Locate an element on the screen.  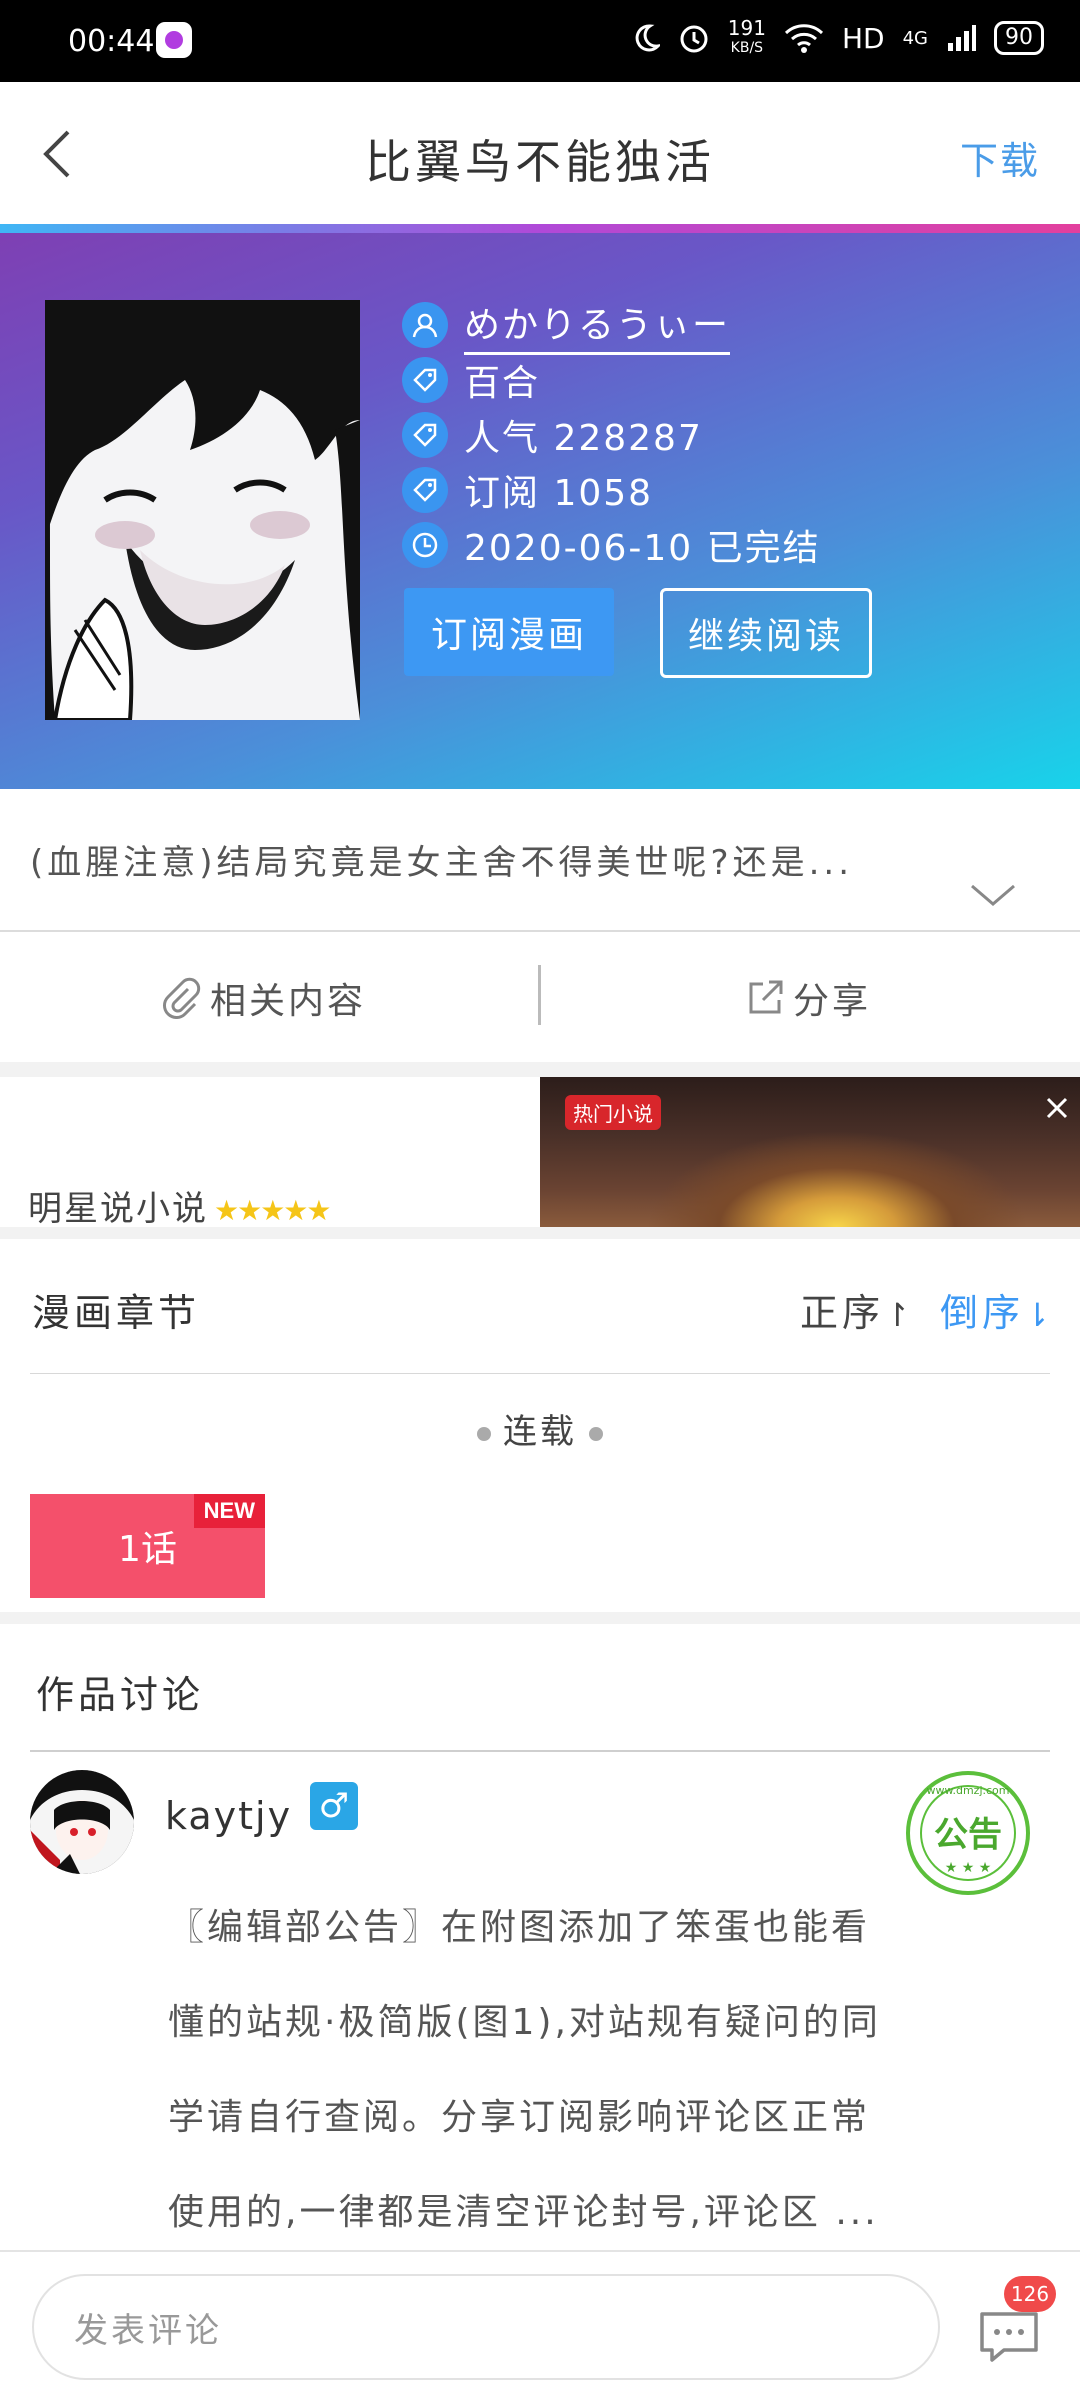
sort-ascending-label: 正序 is located at coordinates (842, 1313).